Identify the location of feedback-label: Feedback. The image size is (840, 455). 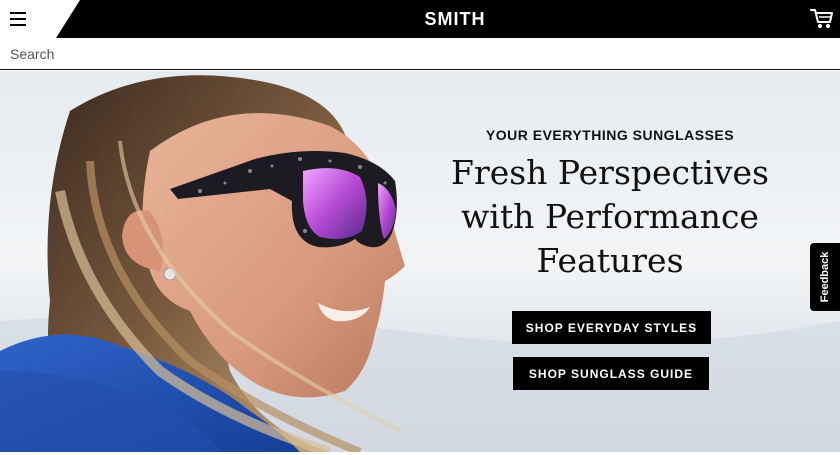
(825, 277).